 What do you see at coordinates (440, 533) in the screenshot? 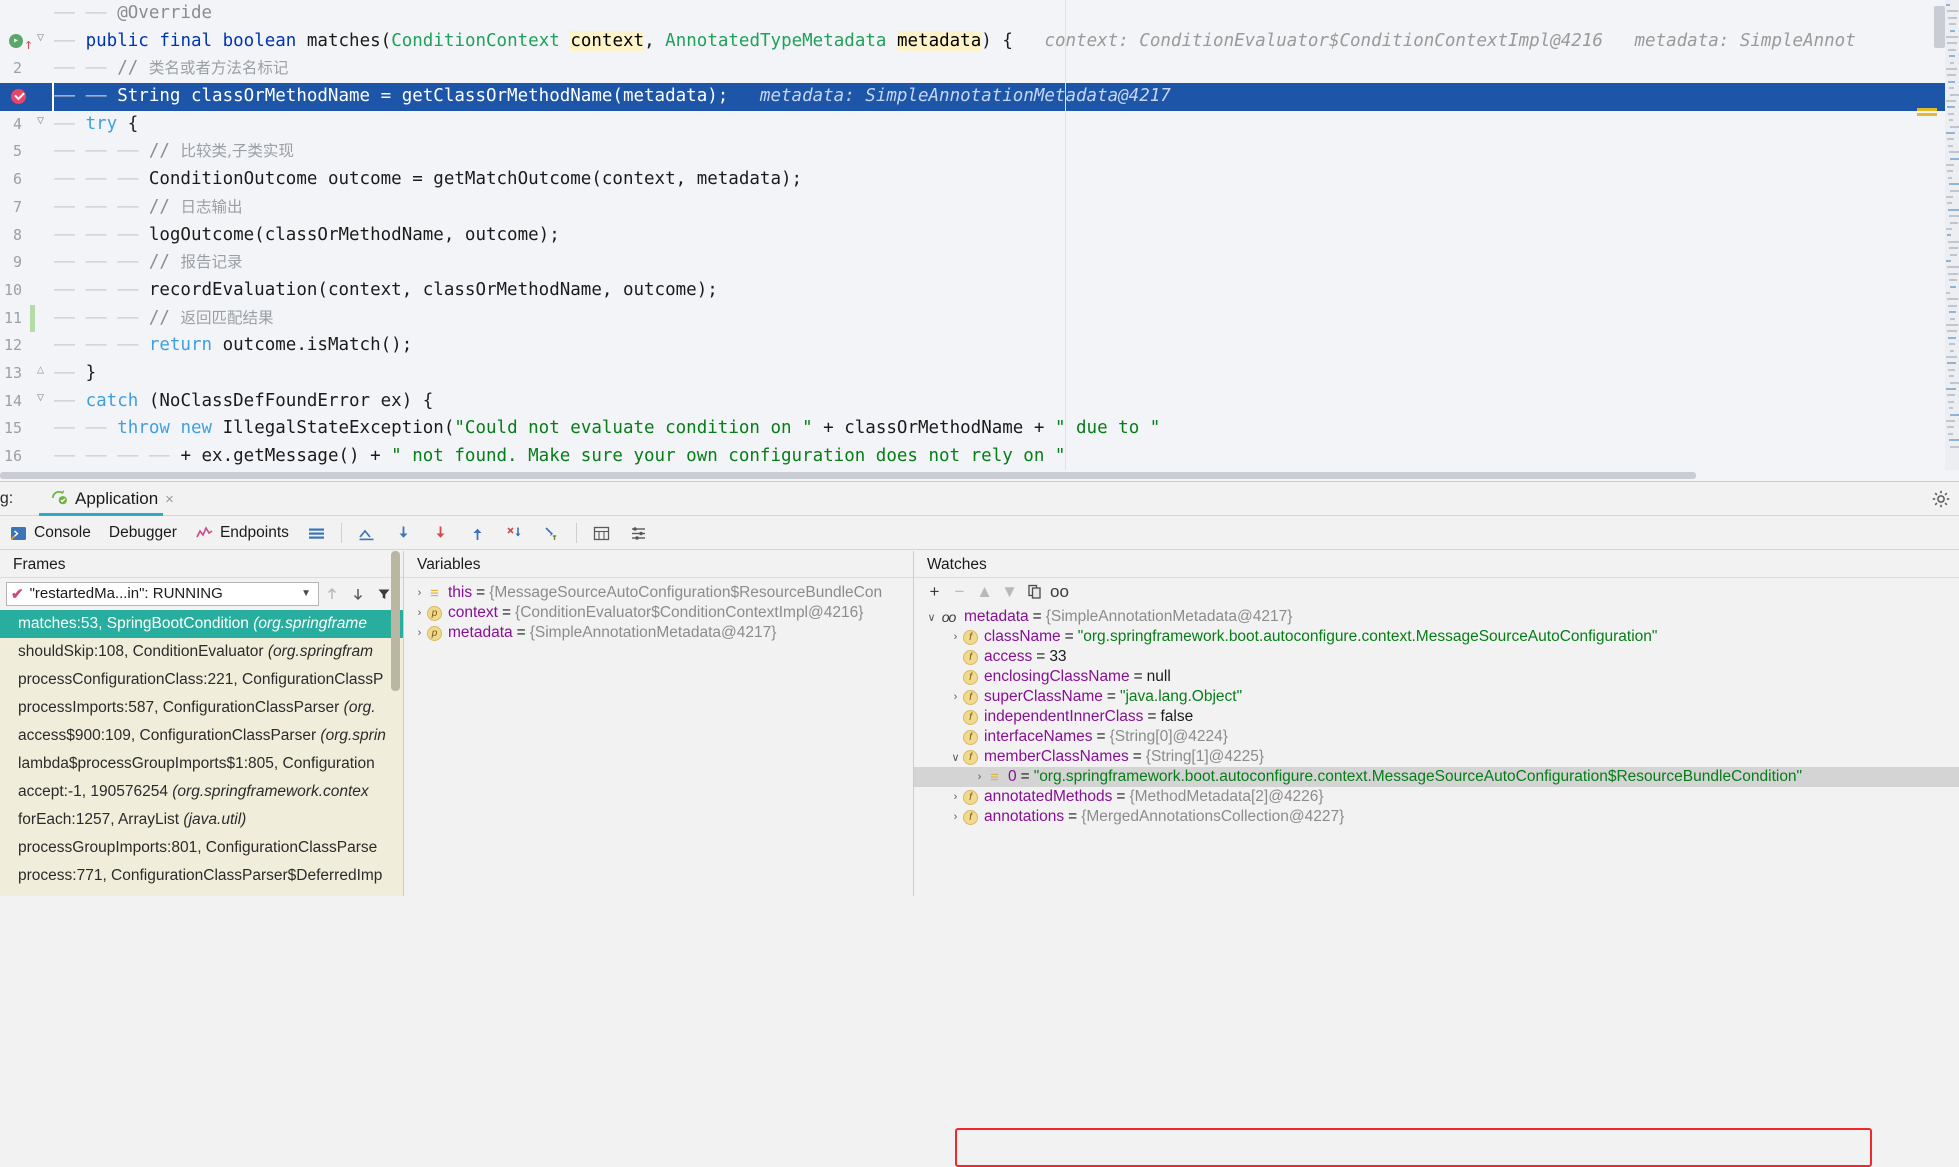
I see `toolbar-step-into-button` at bounding box center [440, 533].